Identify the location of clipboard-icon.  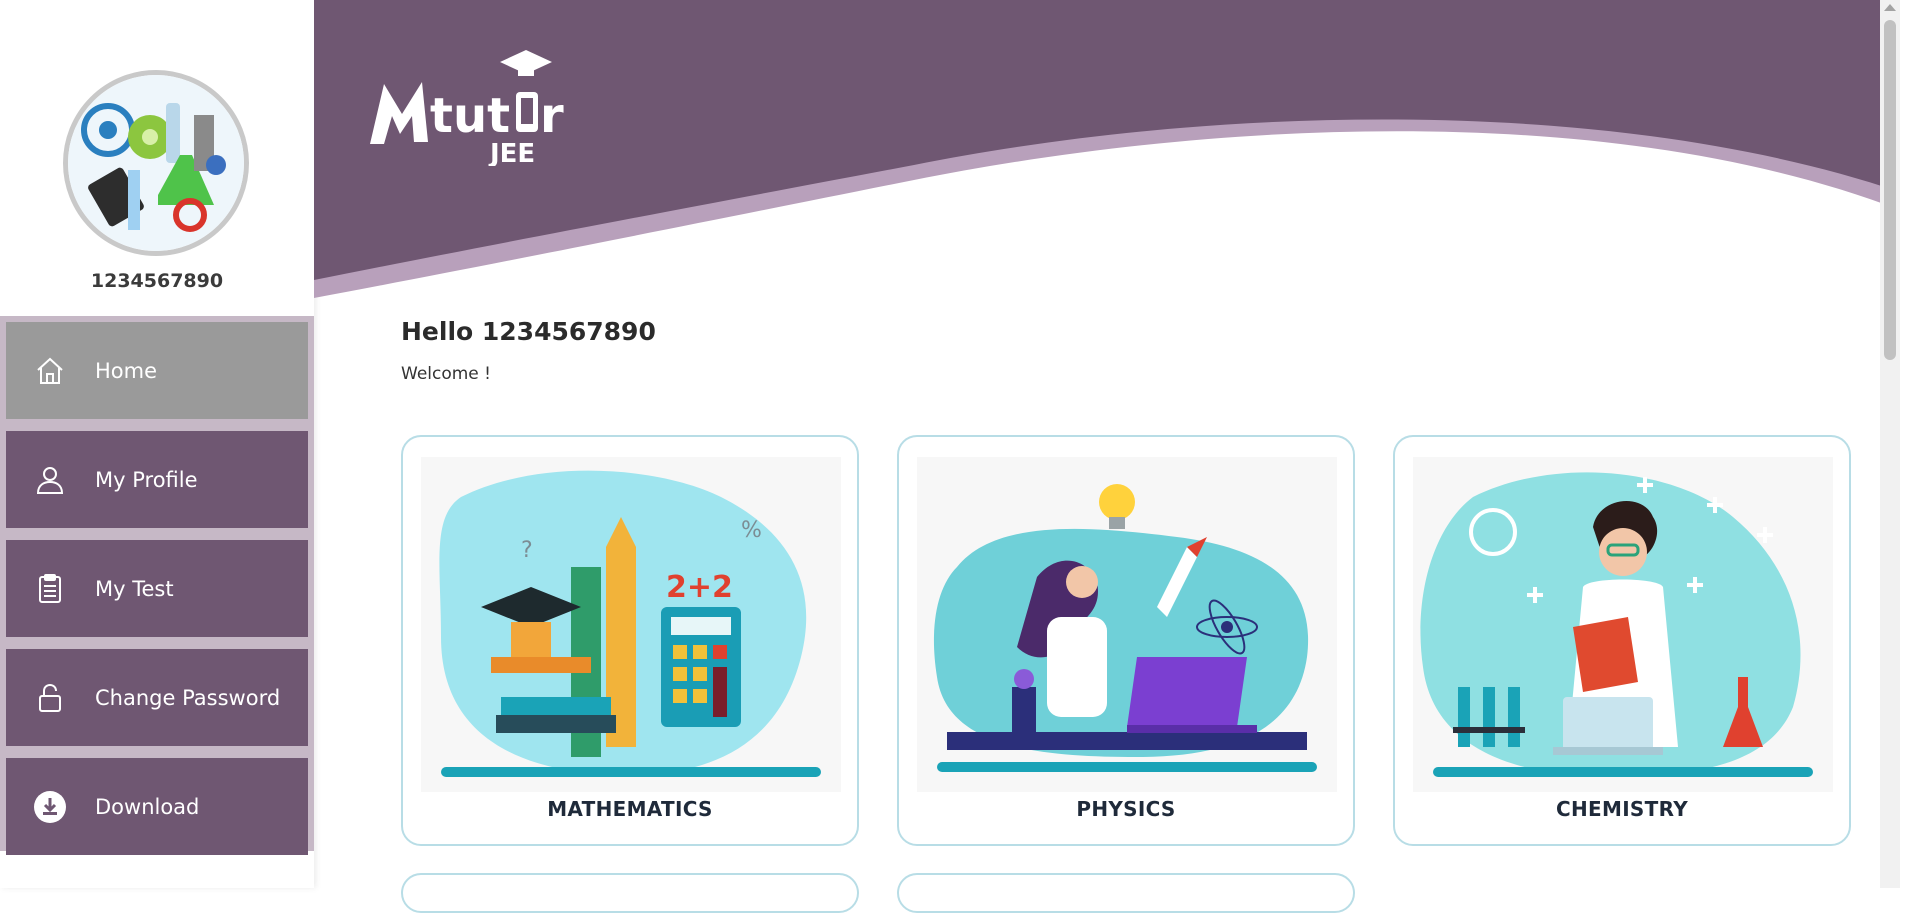
(50, 589).